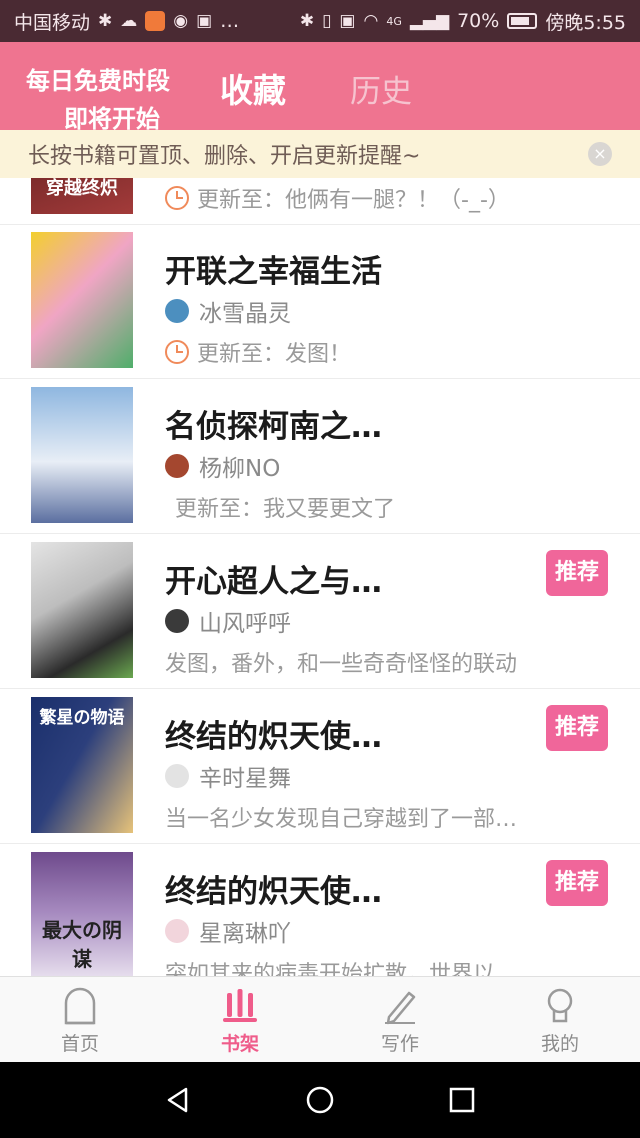  I want to click on book-row: 最大の阴谋 终结的炽天使… 星离琳吖 突如其来的病毒开始扩散，世界以… 推荐, so click(320, 910).